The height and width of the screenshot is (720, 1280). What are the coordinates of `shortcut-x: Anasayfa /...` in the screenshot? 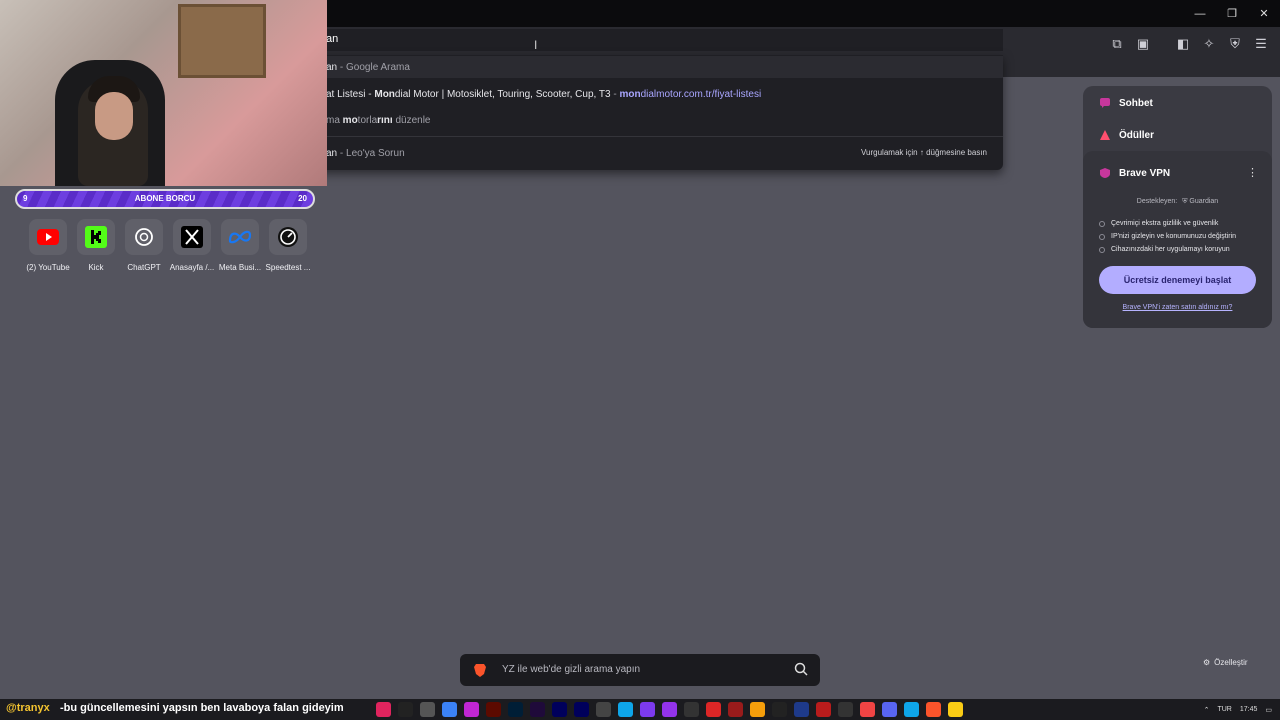 It's located at (192, 245).